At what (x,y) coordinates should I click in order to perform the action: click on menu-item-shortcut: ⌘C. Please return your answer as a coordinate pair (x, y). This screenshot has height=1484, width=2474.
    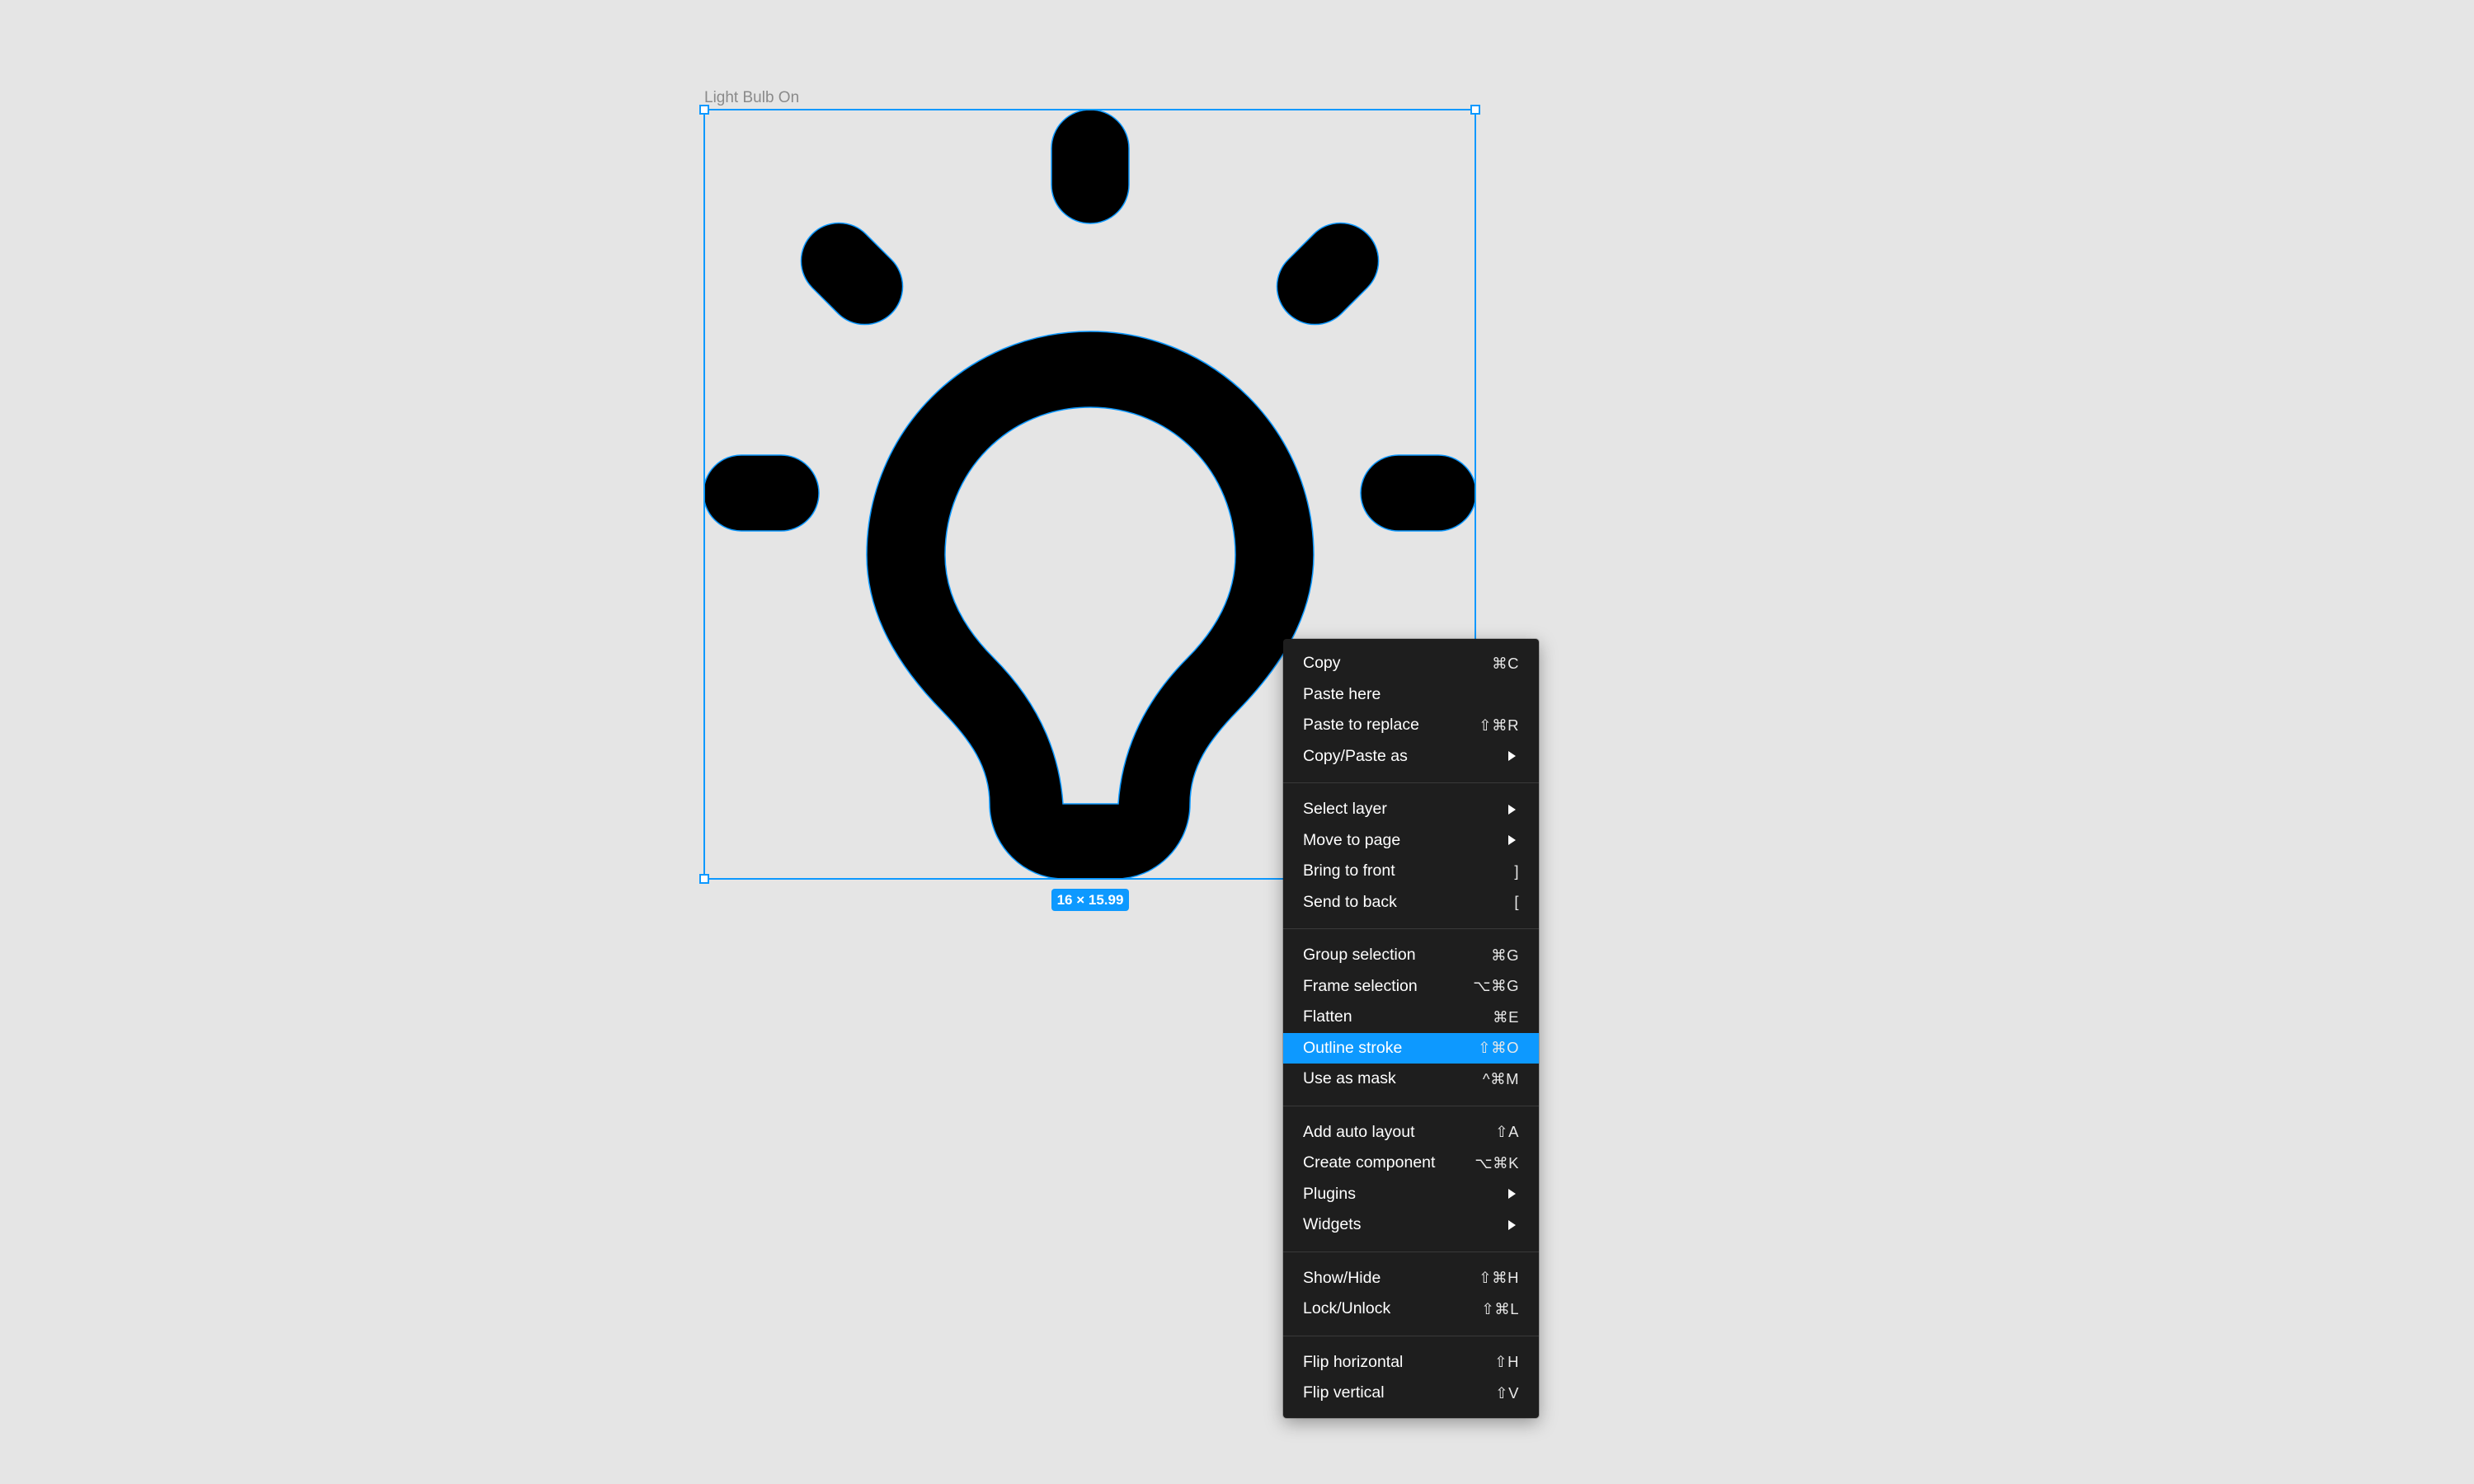
    Looking at the image, I should click on (1505, 663).